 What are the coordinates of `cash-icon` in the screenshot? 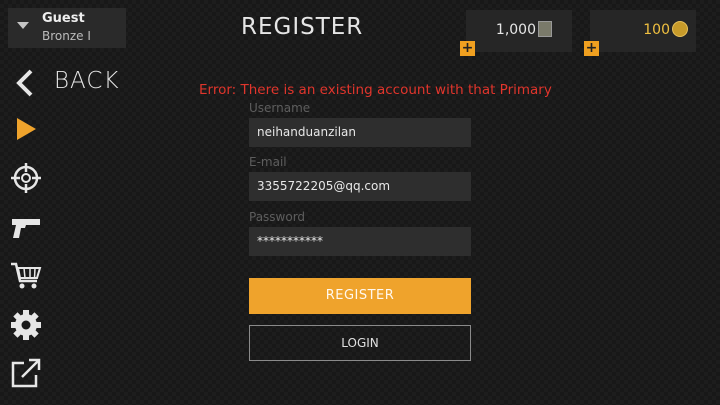 It's located at (545, 29).